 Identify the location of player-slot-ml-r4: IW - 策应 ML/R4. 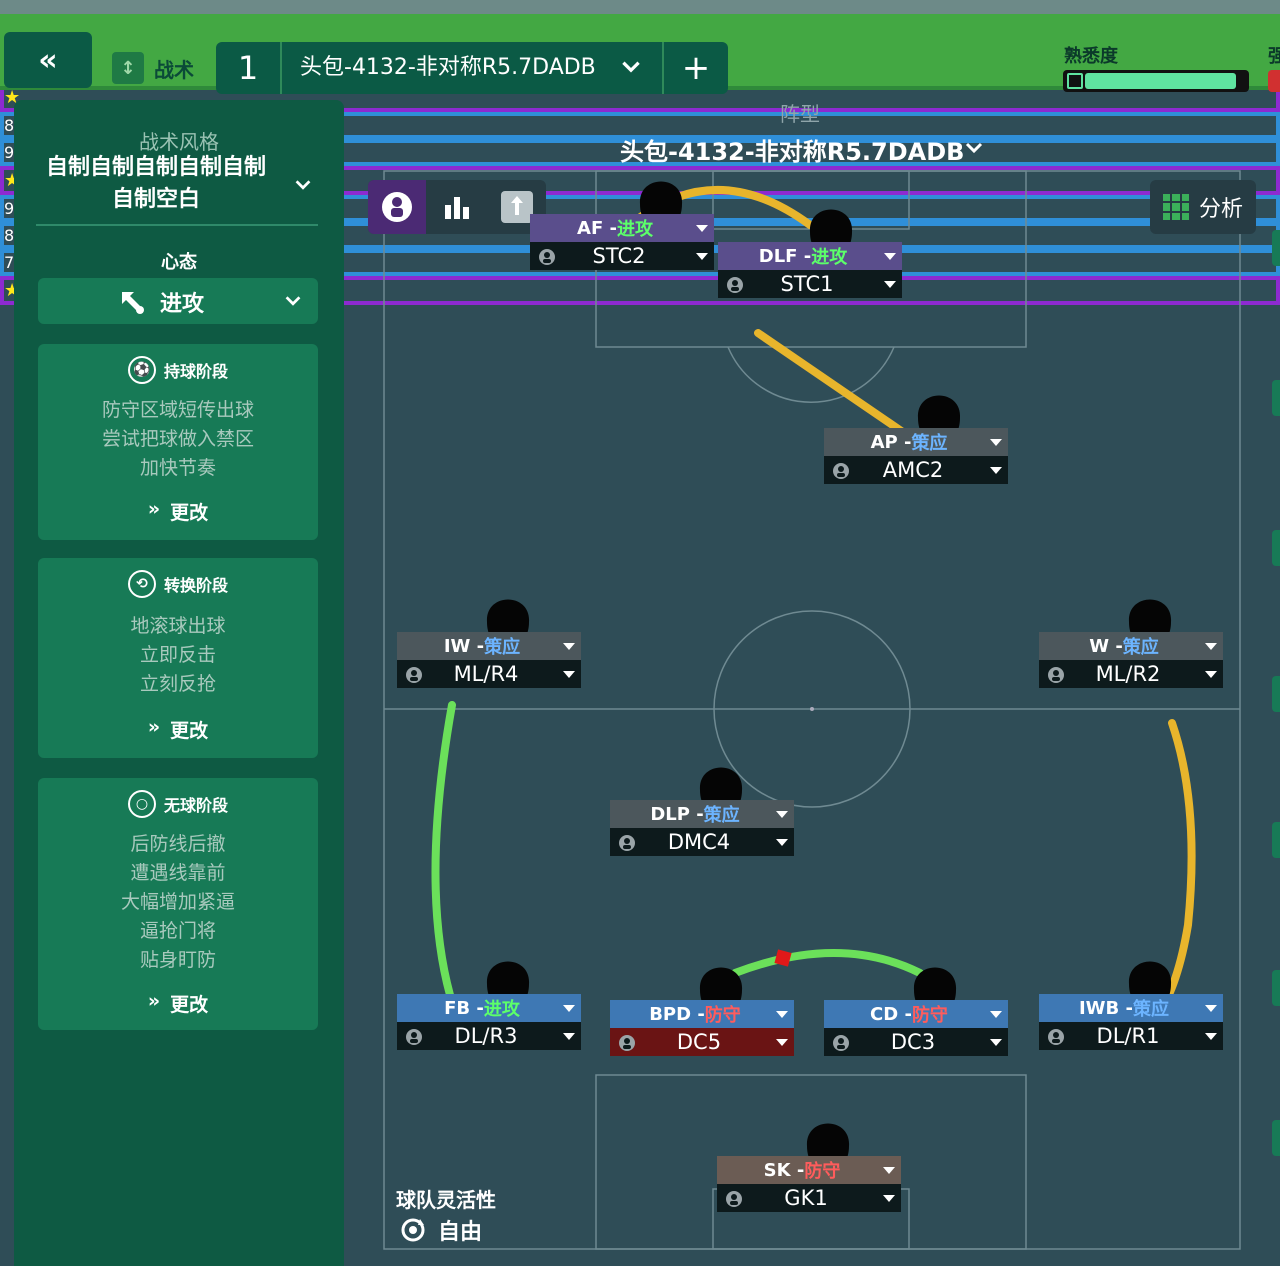
(489, 635).